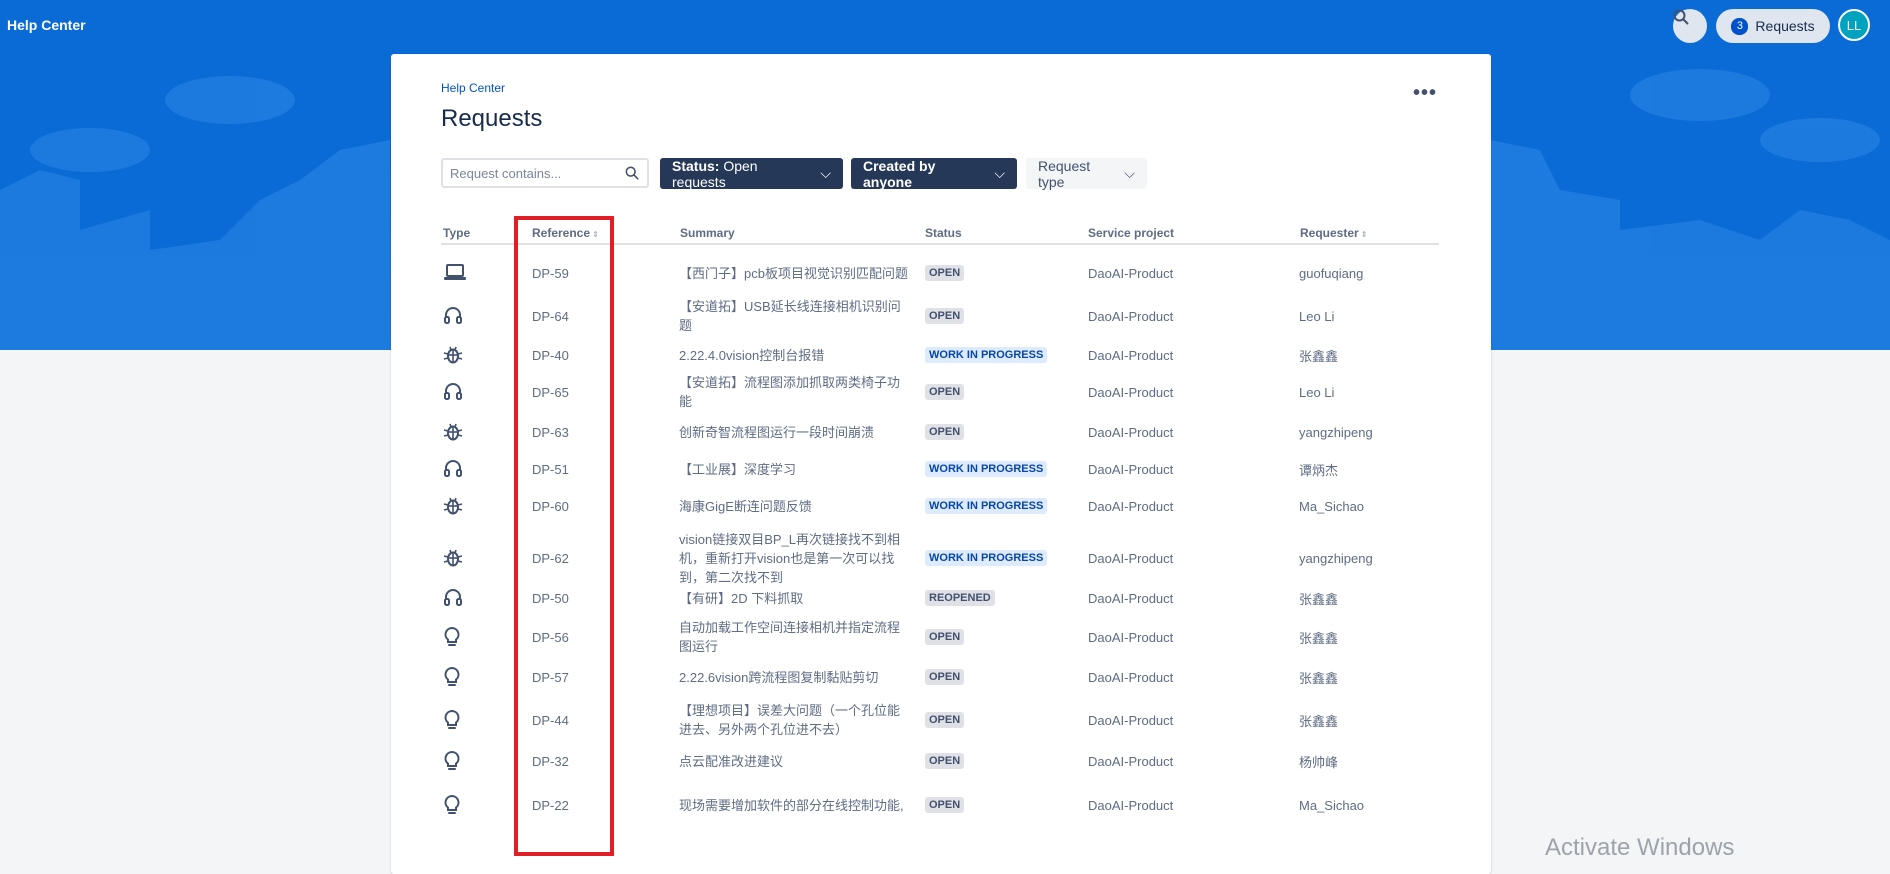 The height and width of the screenshot is (874, 1890). What do you see at coordinates (1332, 506) in the screenshot?
I see `requester-cell: Ma_Sichao` at bounding box center [1332, 506].